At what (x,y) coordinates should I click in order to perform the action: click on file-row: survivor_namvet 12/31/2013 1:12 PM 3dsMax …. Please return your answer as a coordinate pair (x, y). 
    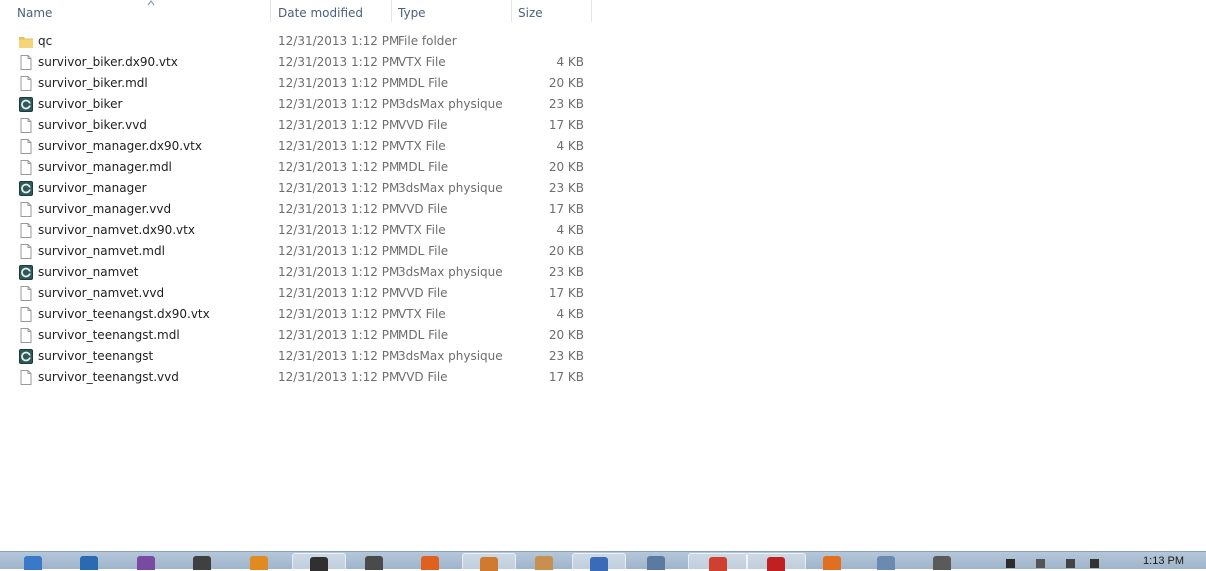
    Looking at the image, I should click on (300, 272).